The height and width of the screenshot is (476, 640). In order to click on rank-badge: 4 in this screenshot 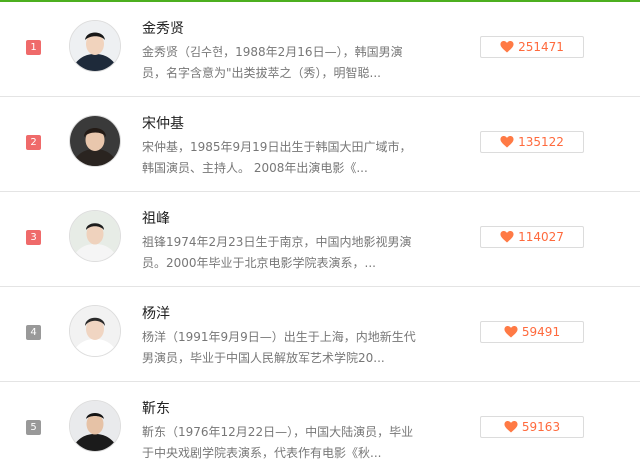, I will do `click(33, 332)`.